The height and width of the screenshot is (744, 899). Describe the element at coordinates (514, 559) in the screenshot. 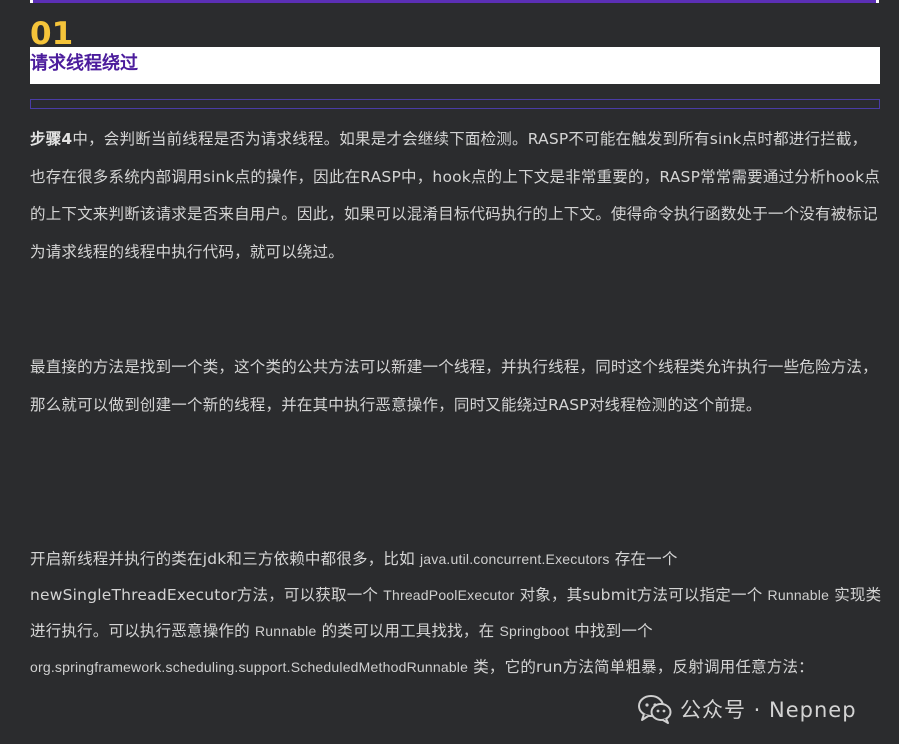

I see `inline-code-executors: java.util.concurrent.Executors` at that location.